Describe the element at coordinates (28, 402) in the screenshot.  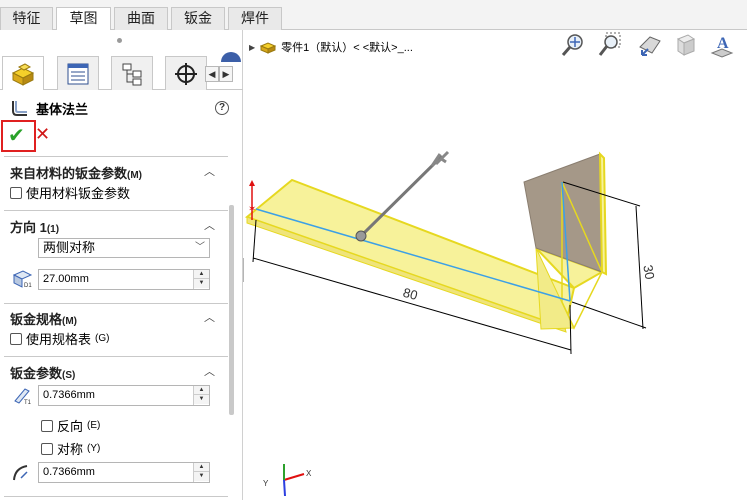
I see `svg-text: T1` at that location.